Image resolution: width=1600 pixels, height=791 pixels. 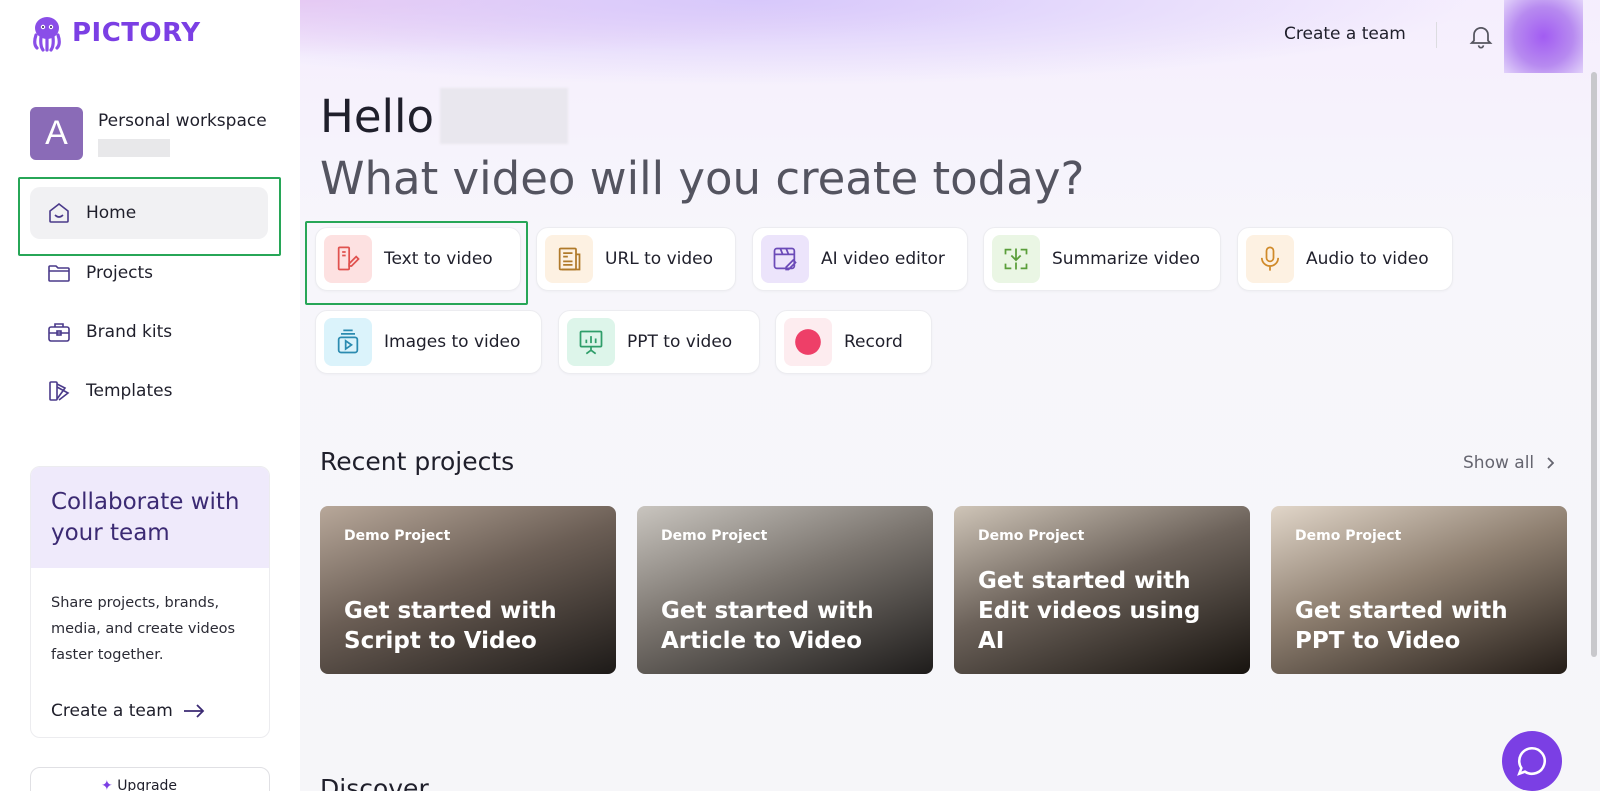 What do you see at coordinates (680, 342) in the screenshot?
I see `action-label: PPT to video` at bounding box center [680, 342].